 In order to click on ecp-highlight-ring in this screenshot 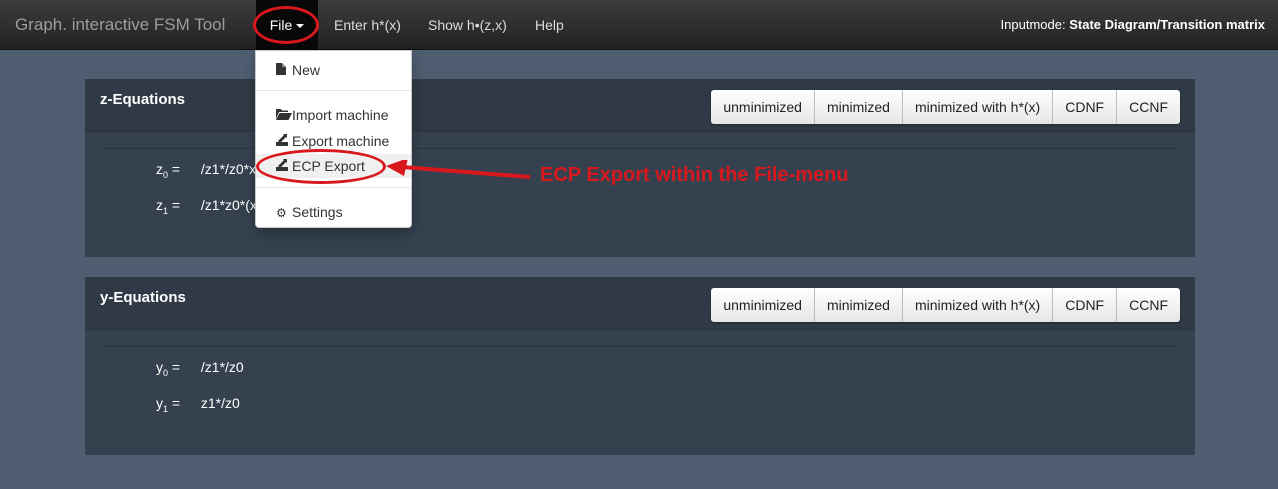, I will do `click(321, 166)`.